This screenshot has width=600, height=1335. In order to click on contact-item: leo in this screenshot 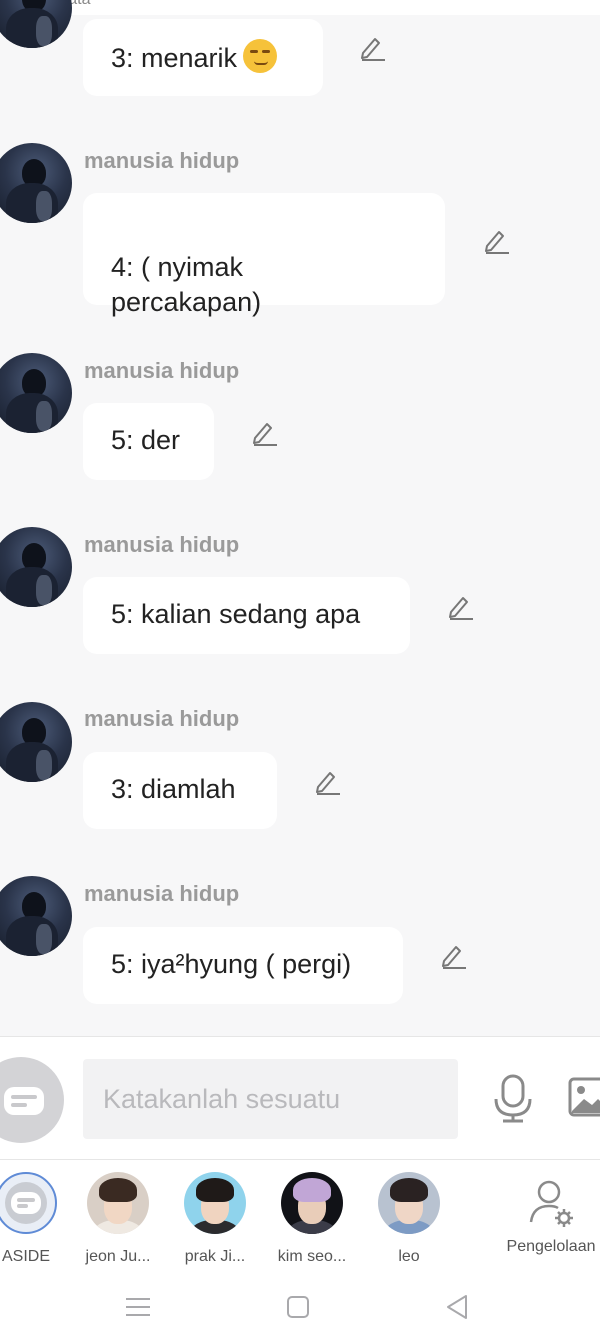, I will do `click(409, 1219)`.